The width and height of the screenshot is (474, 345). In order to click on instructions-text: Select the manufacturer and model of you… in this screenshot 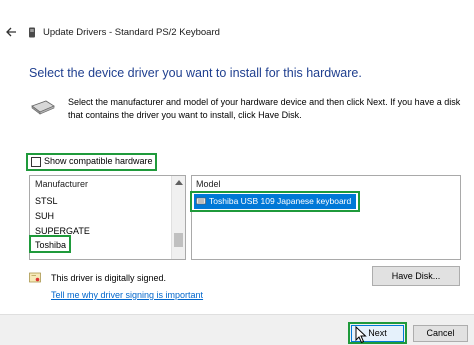, I will do `click(264, 108)`.